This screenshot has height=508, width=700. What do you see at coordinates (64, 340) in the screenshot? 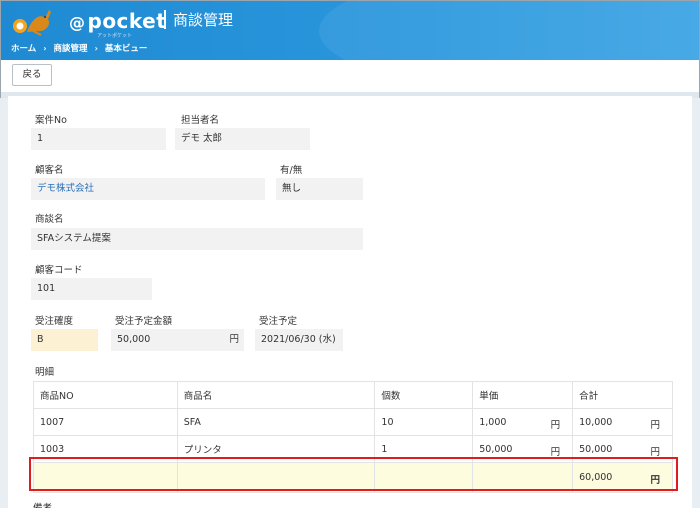
I see `order-certainty-value: B` at bounding box center [64, 340].